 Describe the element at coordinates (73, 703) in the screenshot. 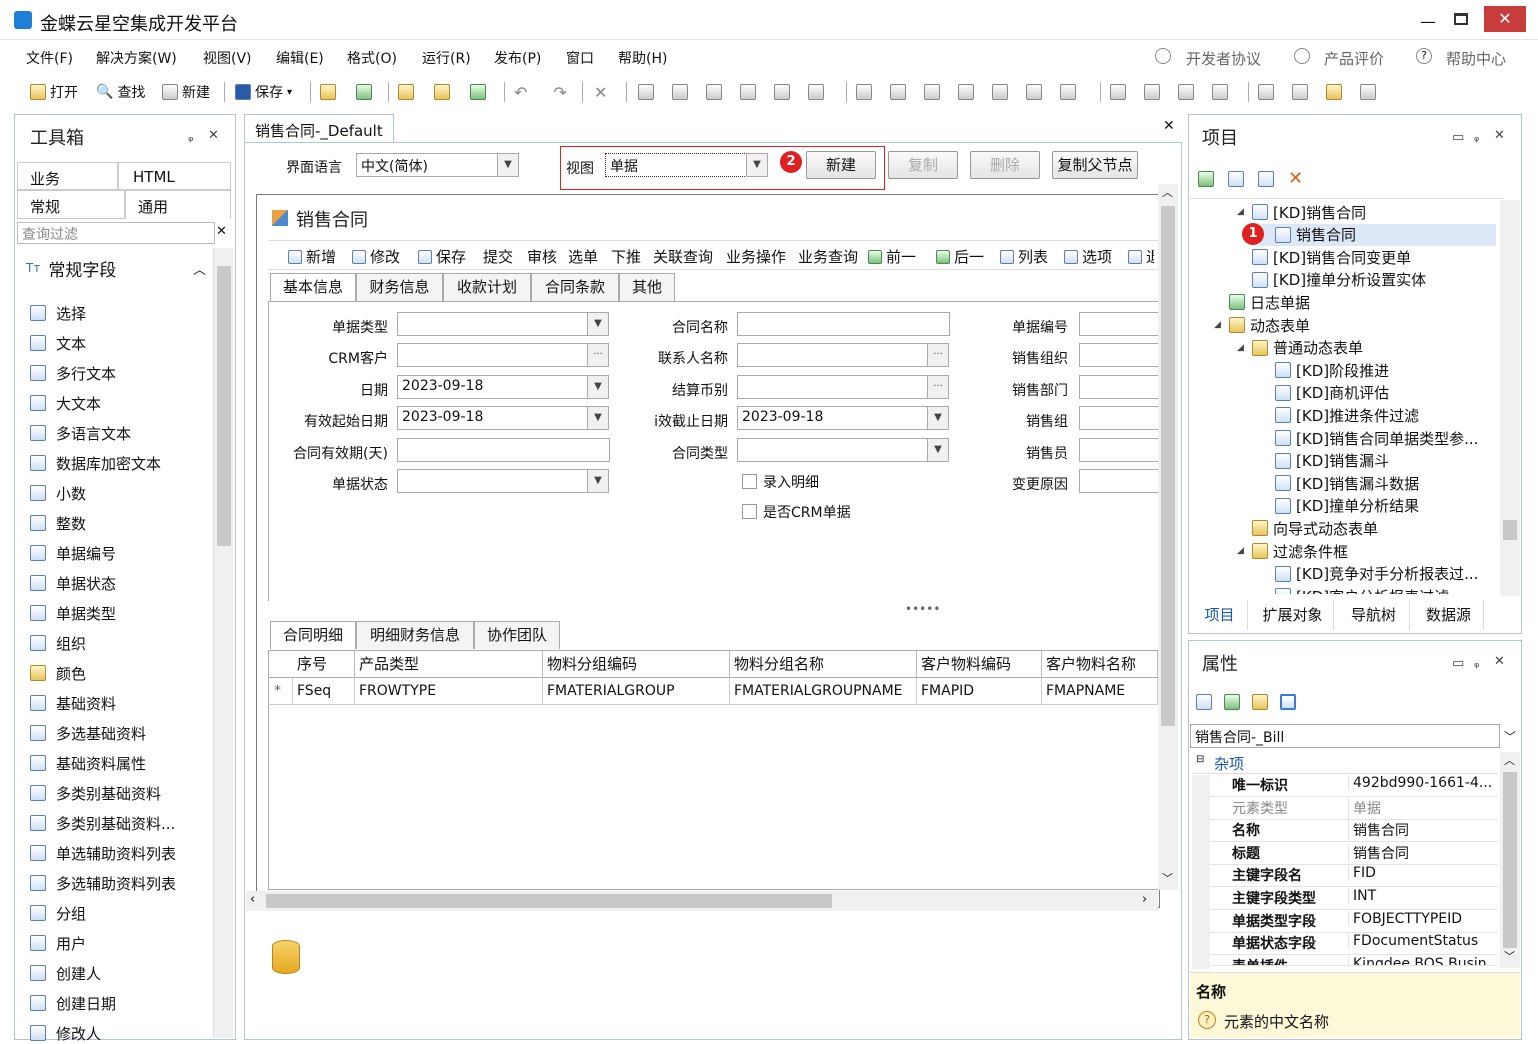

I see `toolbox-item: 基础资料` at that location.